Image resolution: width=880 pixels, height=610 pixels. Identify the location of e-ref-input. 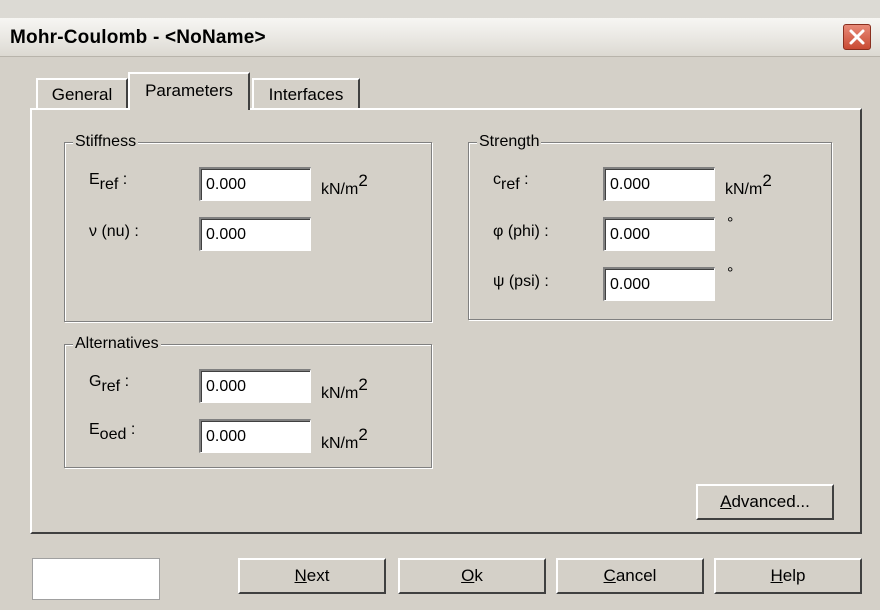
(255, 184).